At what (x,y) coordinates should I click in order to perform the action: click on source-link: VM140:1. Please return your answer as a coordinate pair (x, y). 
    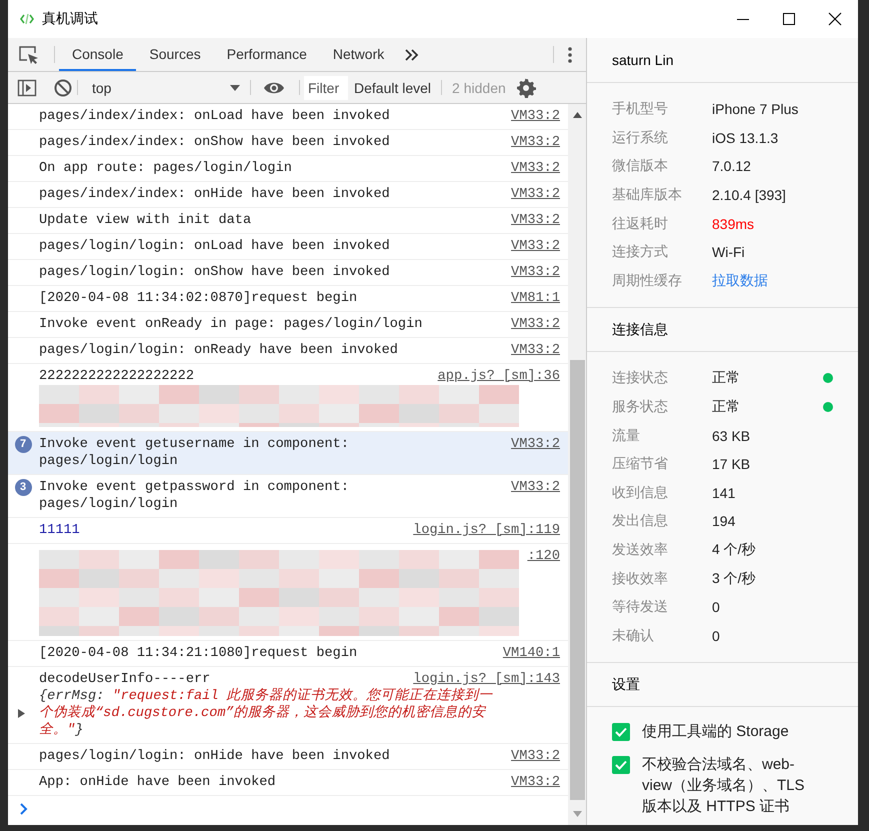
    Looking at the image, I should click on (531, 653).